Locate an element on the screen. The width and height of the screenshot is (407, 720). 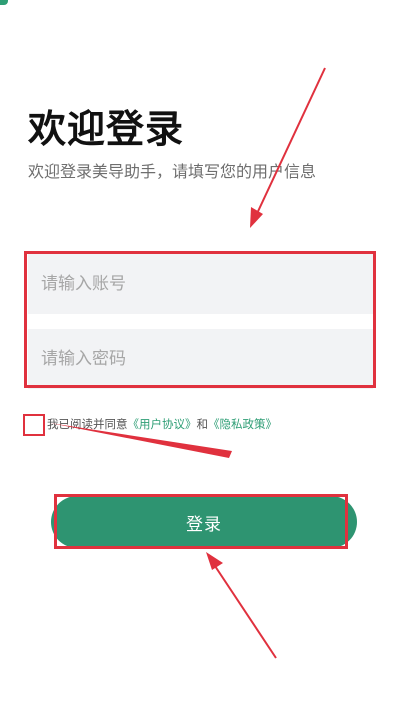
agreement-text: 我已阅读并同意《用户协议》和《隐私政策》 is located at coordinates (162, 424).